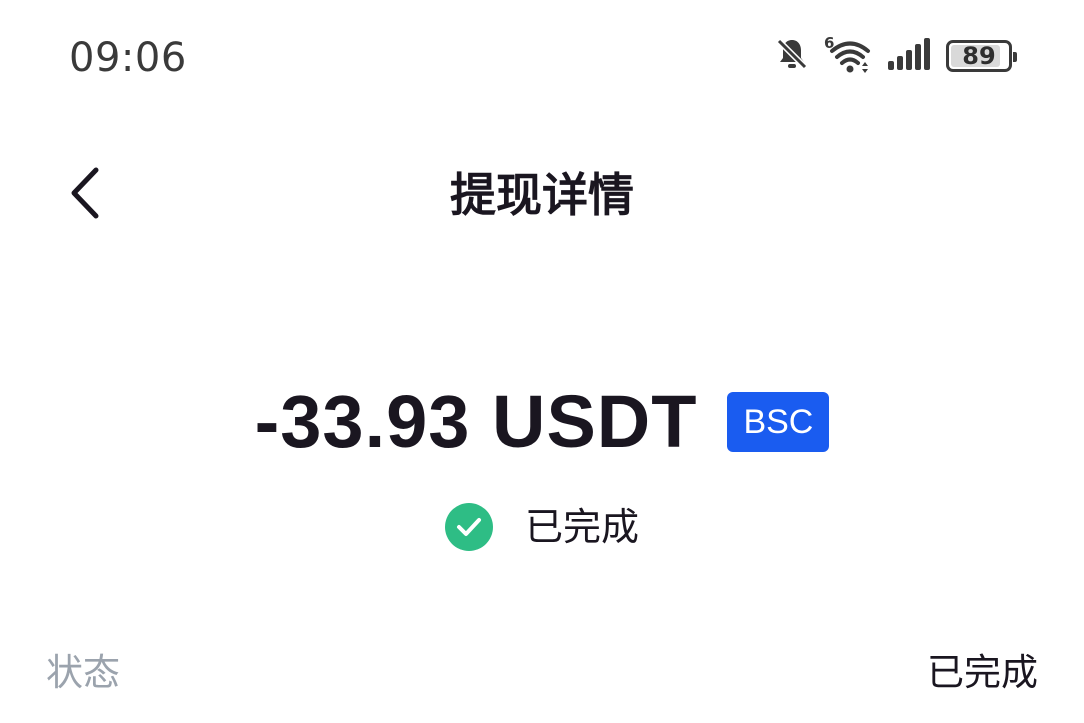 The image size is (1084, 723). I want to click on transaction-status: 已完成, so click(542, 527).